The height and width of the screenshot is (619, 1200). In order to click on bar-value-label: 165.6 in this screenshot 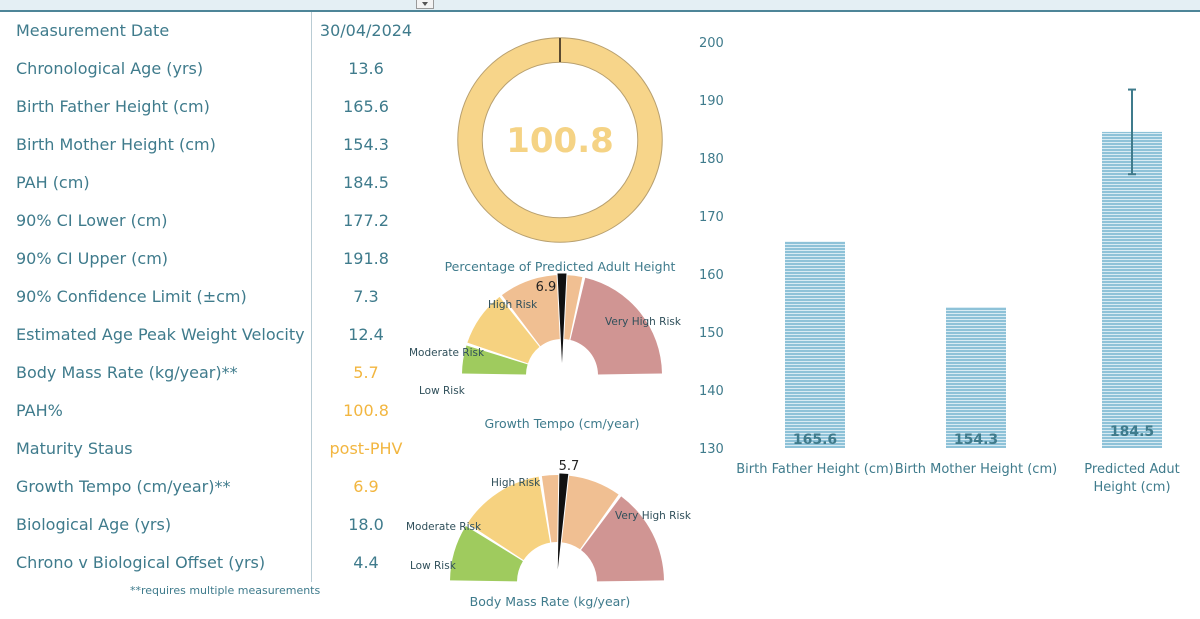, I will do `click(815, 440)`.